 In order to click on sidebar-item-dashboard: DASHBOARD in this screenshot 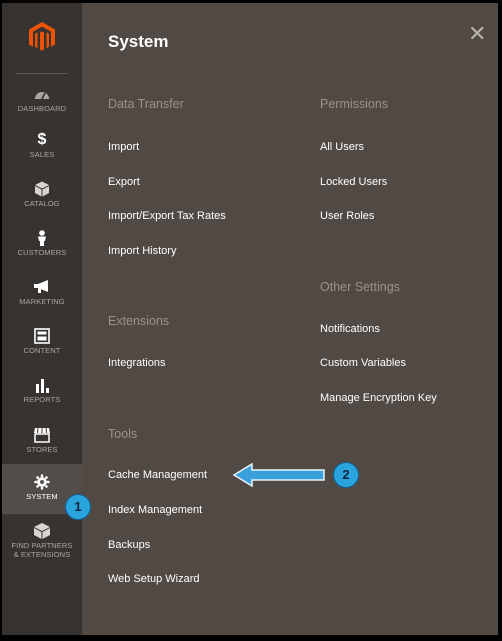, I will do `click(42, 99)`.